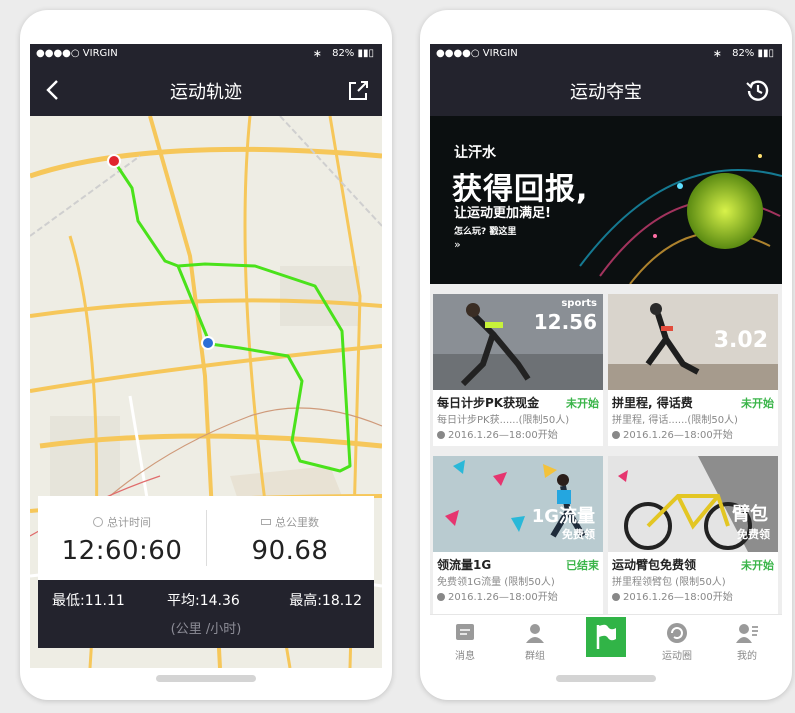 The height and width of the screenshot is (713, 795). Describe the element at coordinates (485, 230) in the screenshot. I see `banner-line4: 怎么玩? 戳这里` at that location.